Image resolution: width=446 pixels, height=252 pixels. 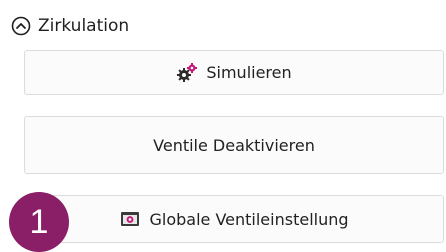 I want to click on step-number: 1, so click(x=39, y=221).